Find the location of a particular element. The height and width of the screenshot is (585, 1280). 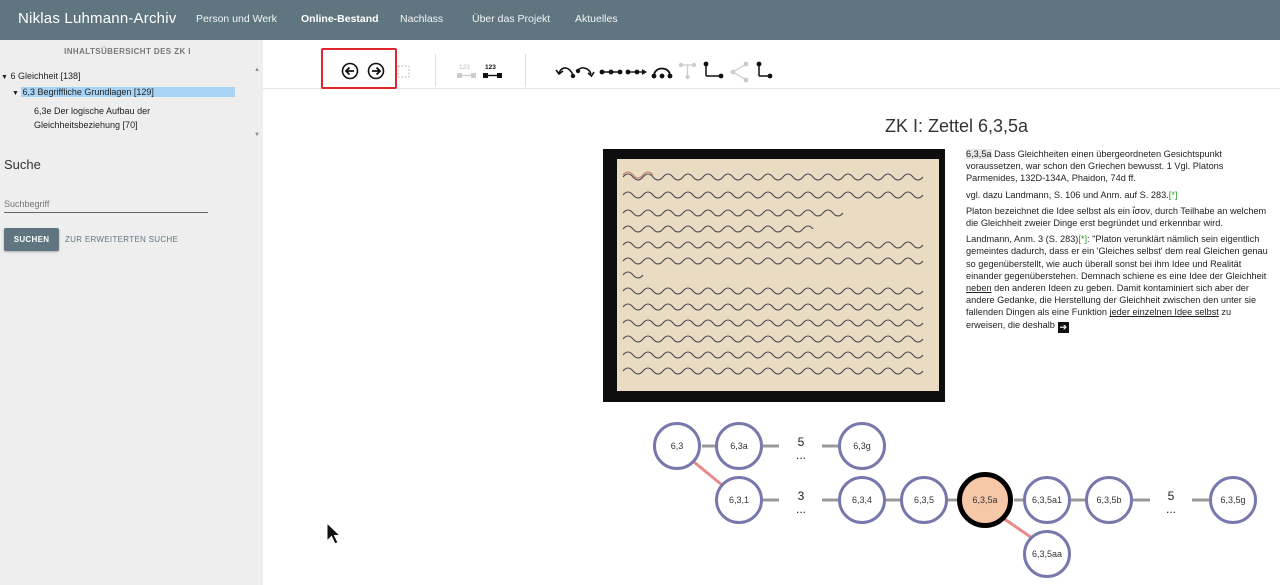

graph-node: 6,3,5b is located at coordinates (1109, 500).